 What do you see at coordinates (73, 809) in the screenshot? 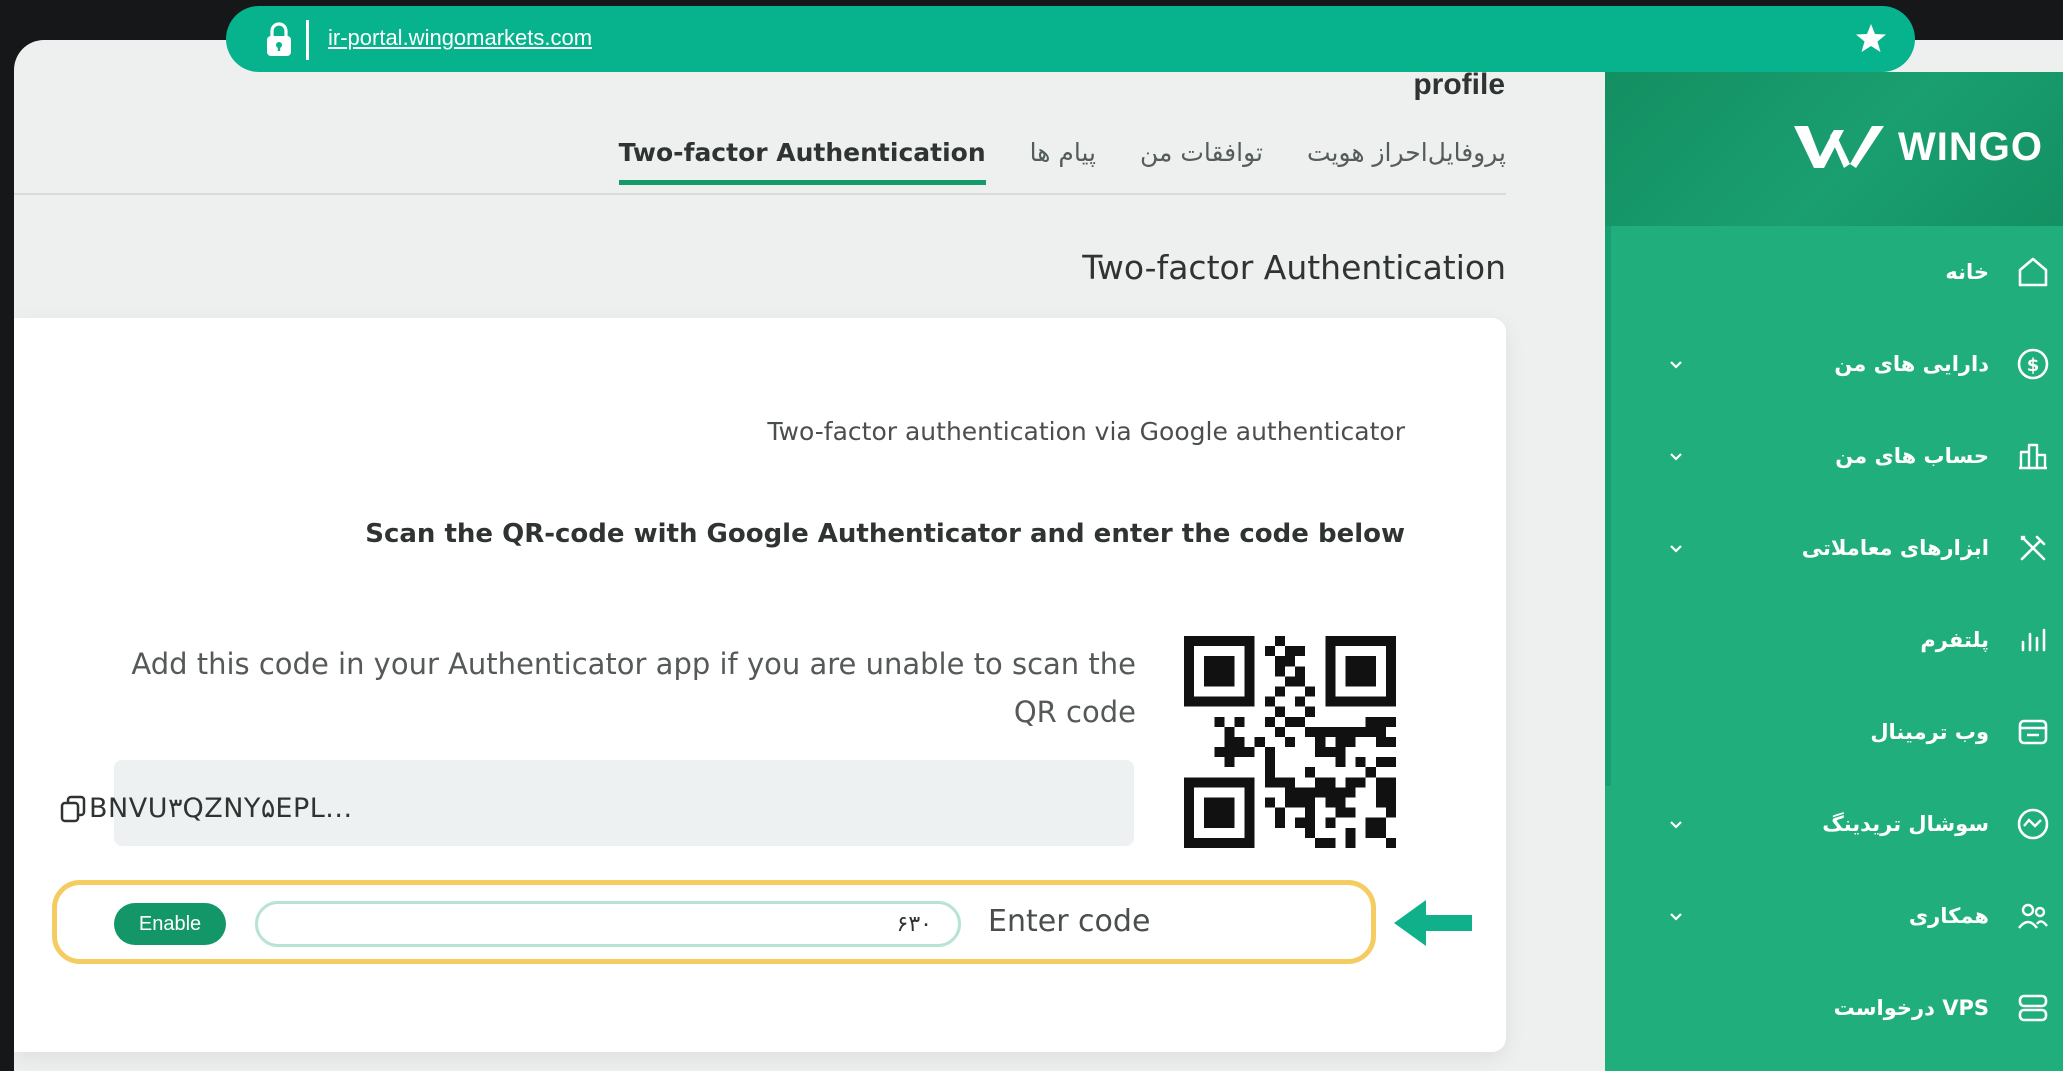
I see `copy-icon` at bounding box center [73, 809].